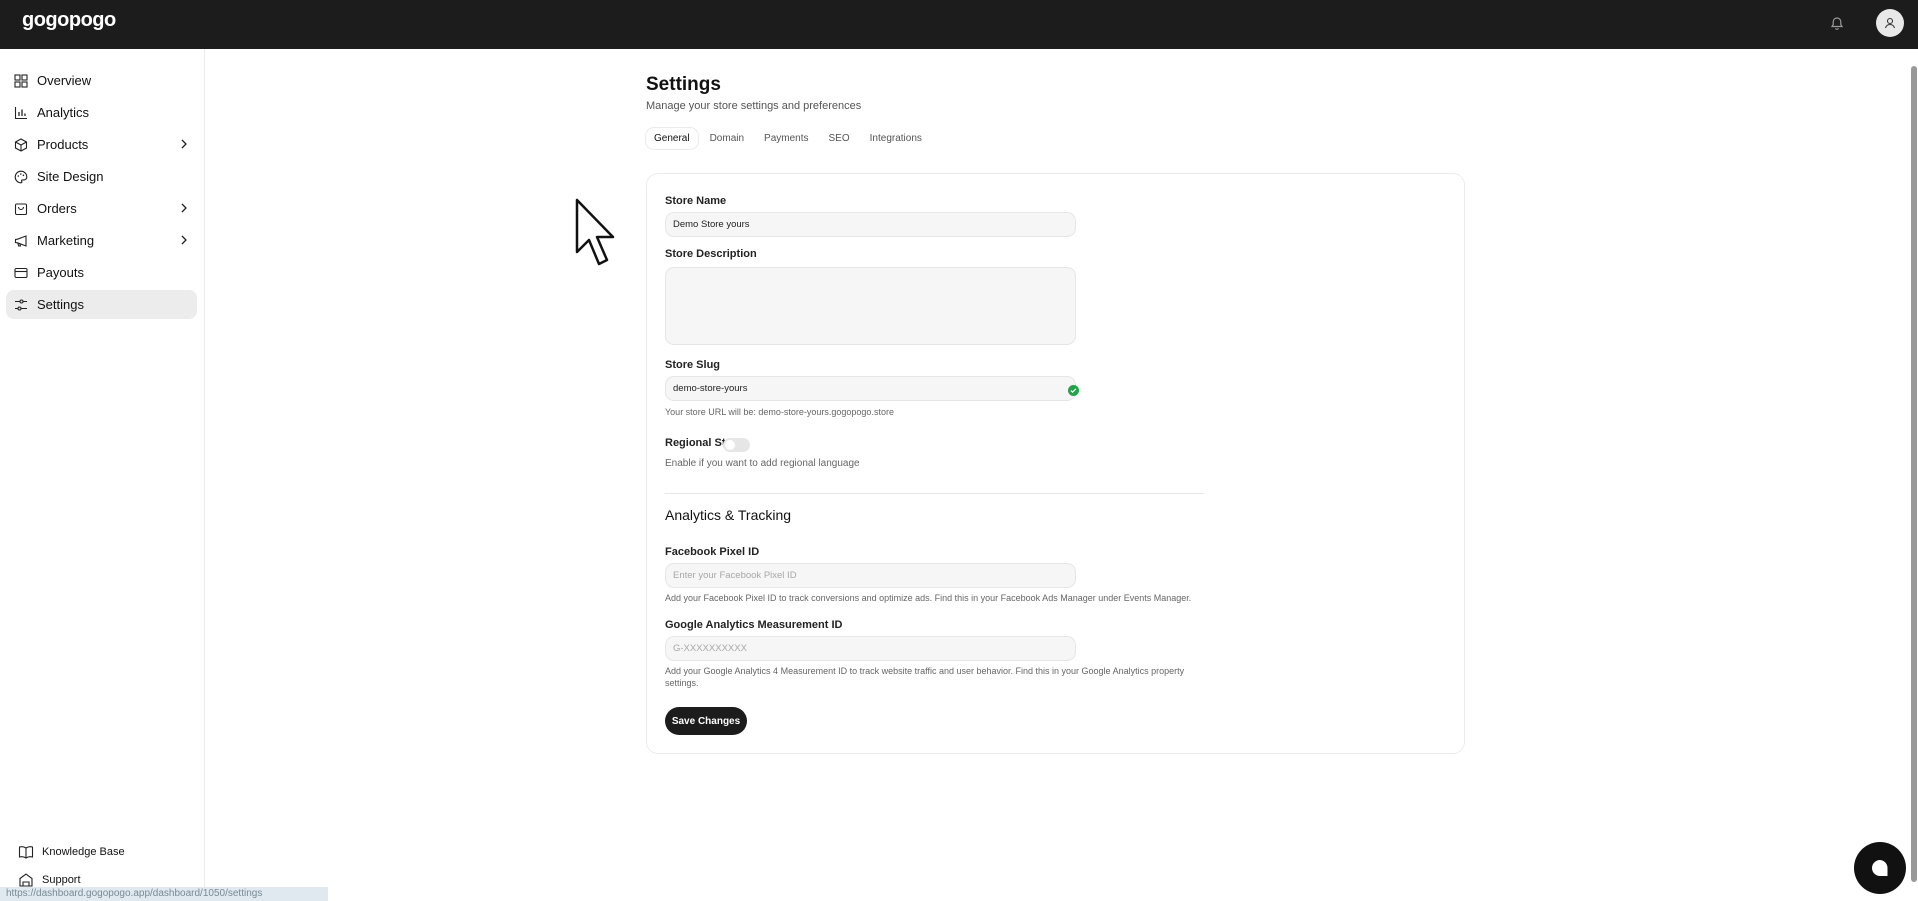 Image resolution: width=1918 pixels, height=901 pixels. What do you see at coordinates (20, 176) in the screenshot?
I see `palette-icon` at bounding box center [20, 176].